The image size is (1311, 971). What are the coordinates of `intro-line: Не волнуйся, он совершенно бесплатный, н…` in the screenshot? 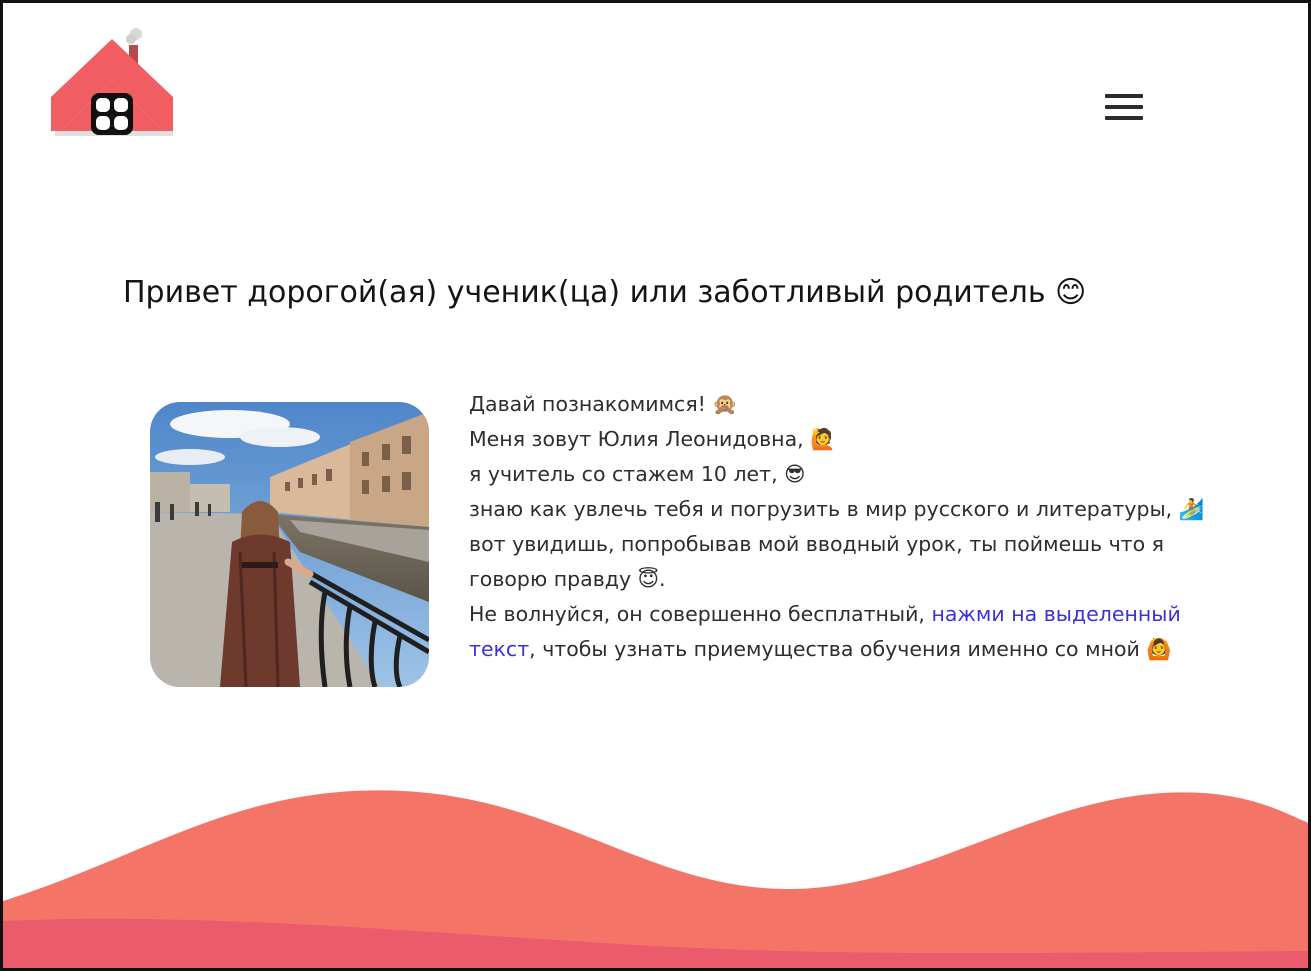 It's located at (849, 614).